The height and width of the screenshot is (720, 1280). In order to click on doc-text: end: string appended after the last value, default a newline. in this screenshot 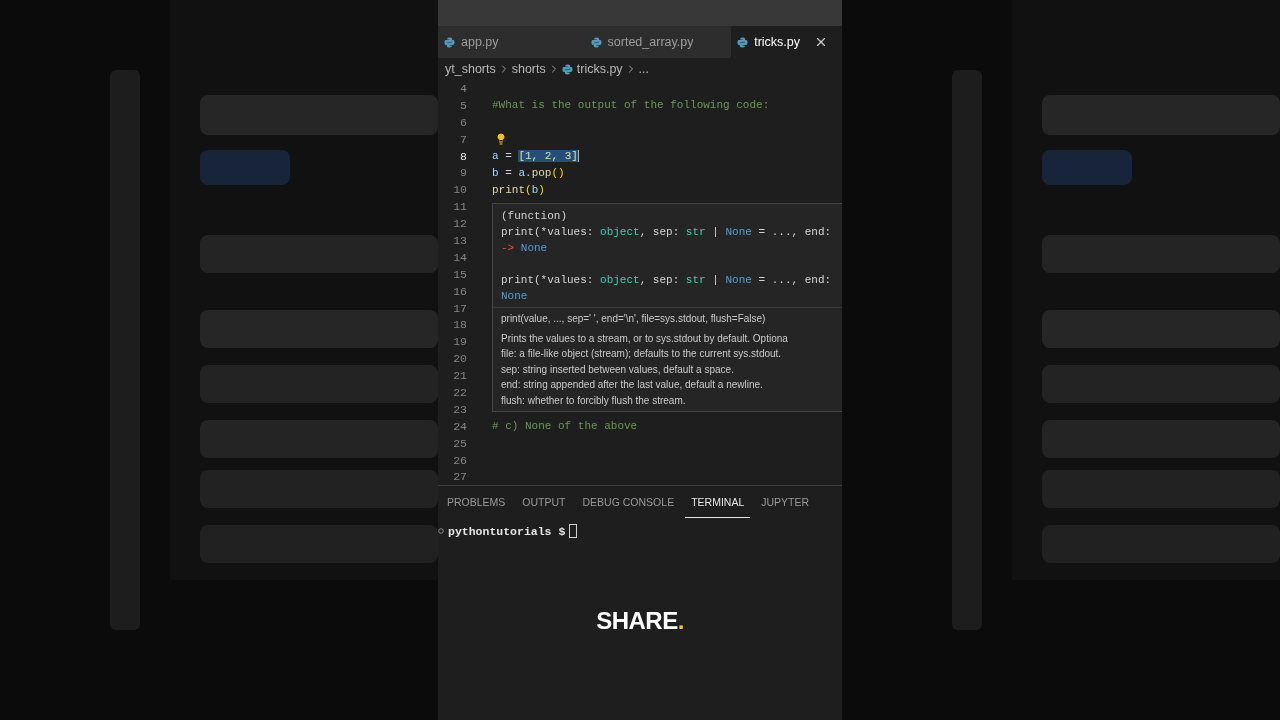, I will do `click(632, 385)`.